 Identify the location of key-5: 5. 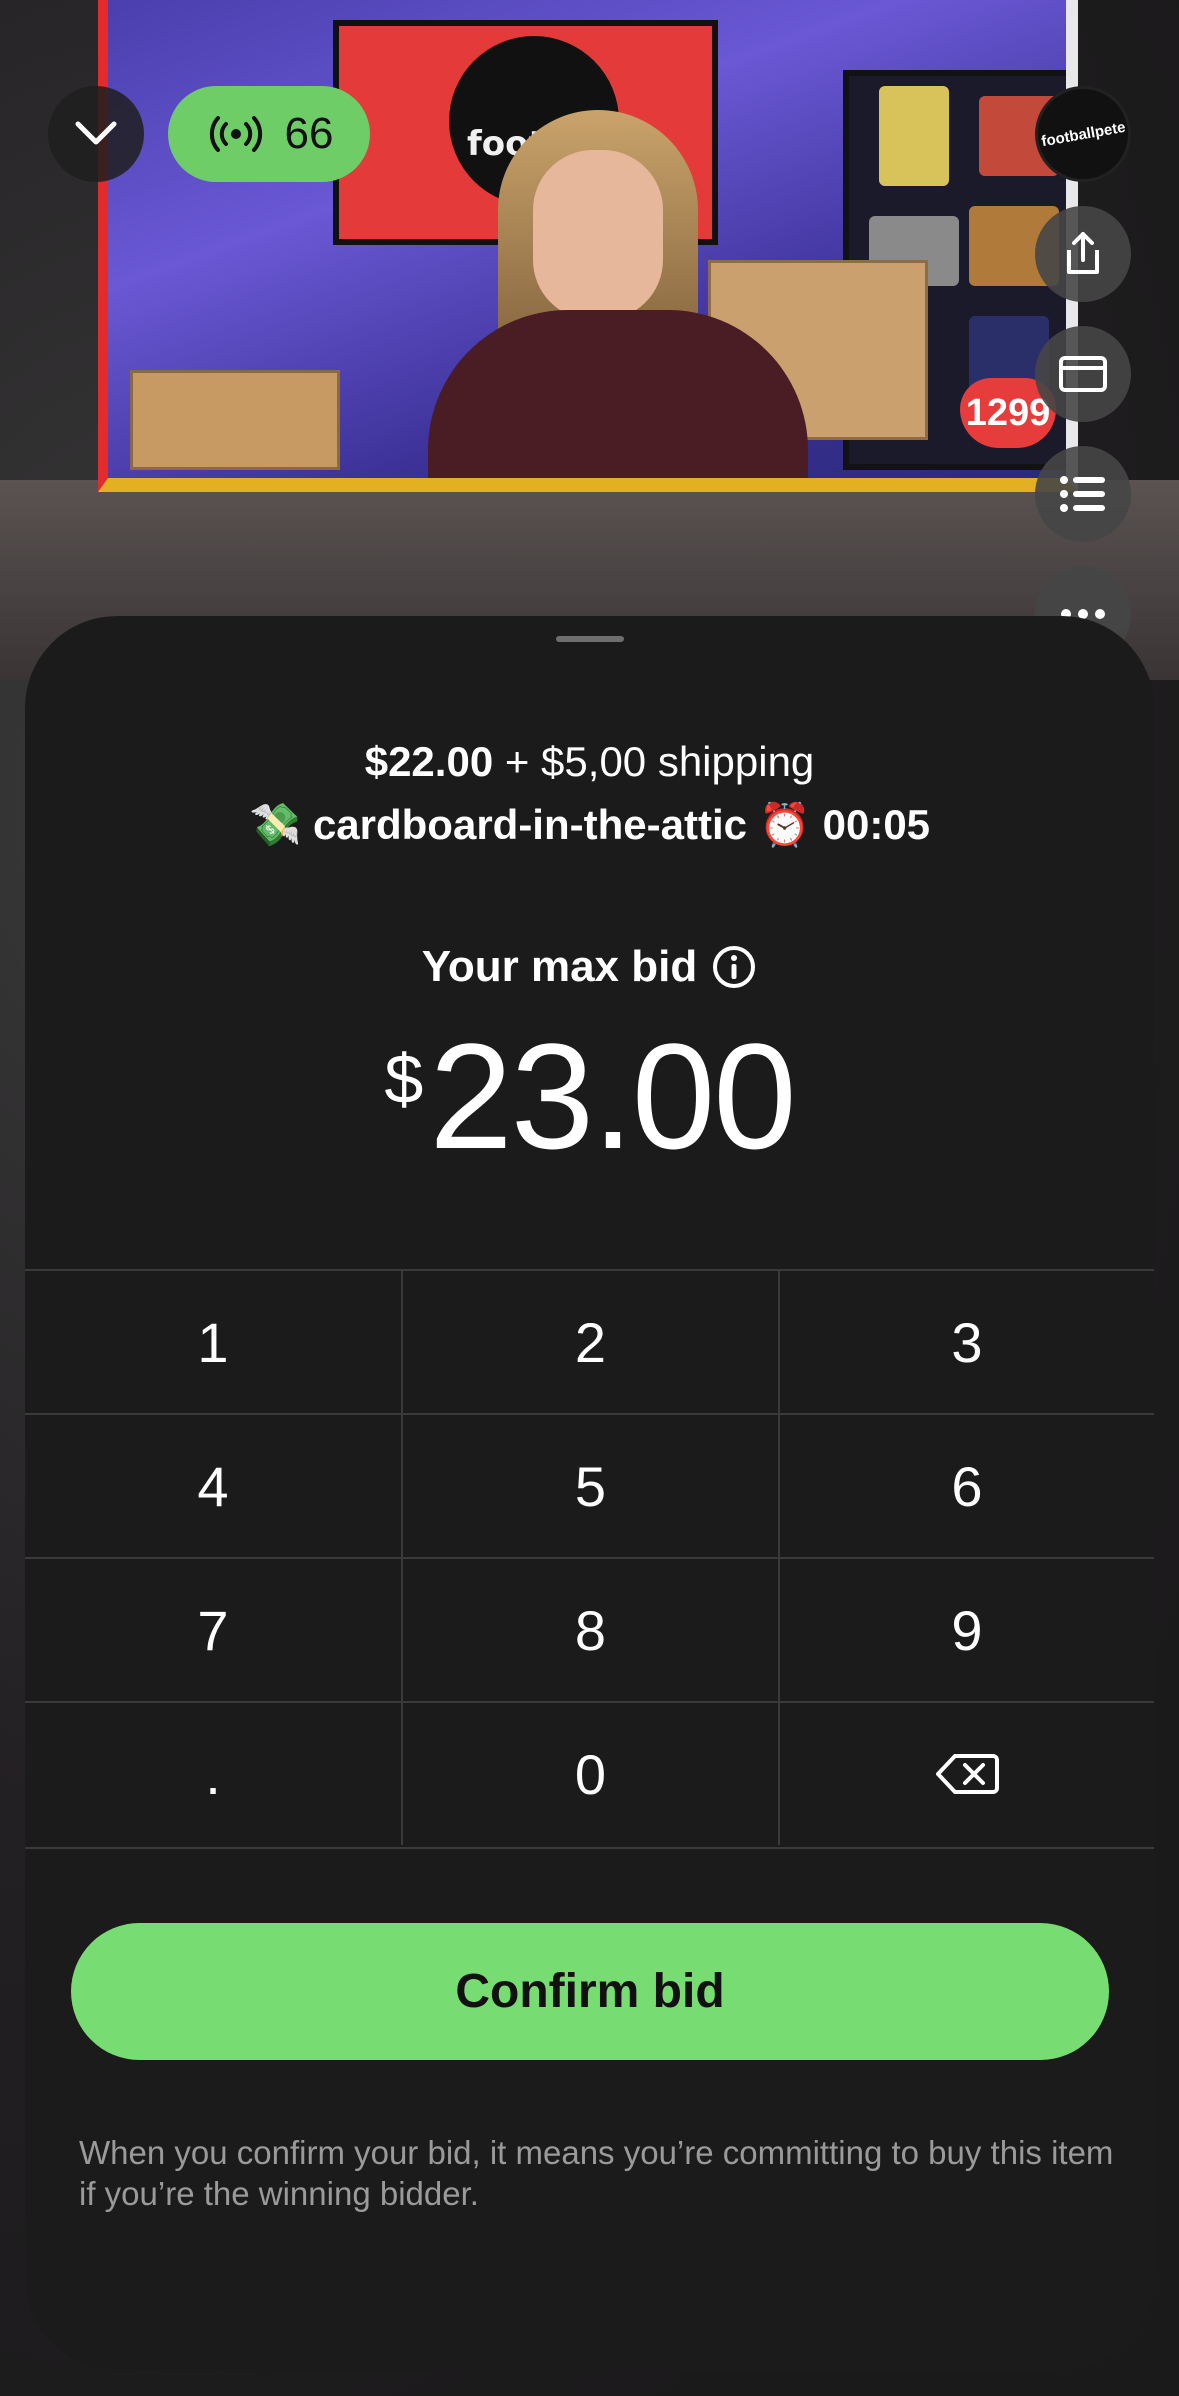
(590, 1486).